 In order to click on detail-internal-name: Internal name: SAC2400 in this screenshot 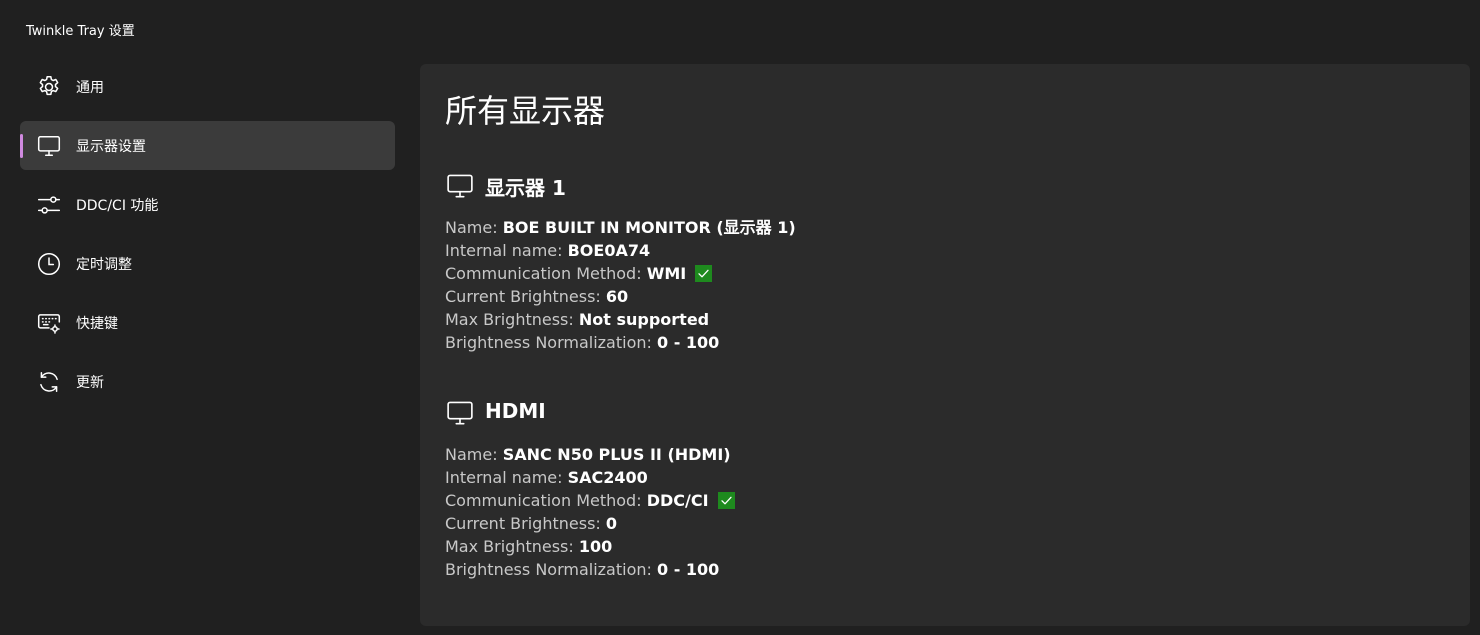, I will do `click(590, 477)`.